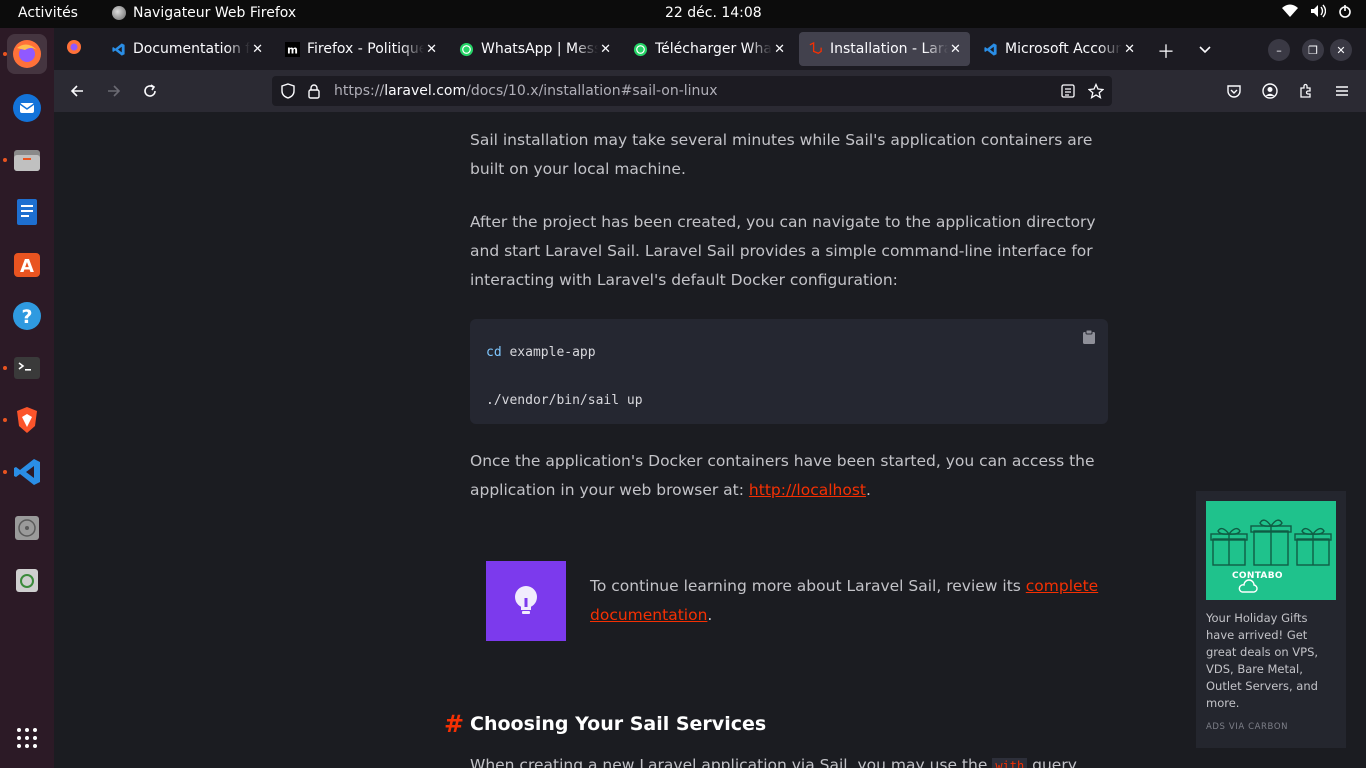  I want to click on url-path: /docs/10.x/installation#sail-on-linux, so click(592, 91).